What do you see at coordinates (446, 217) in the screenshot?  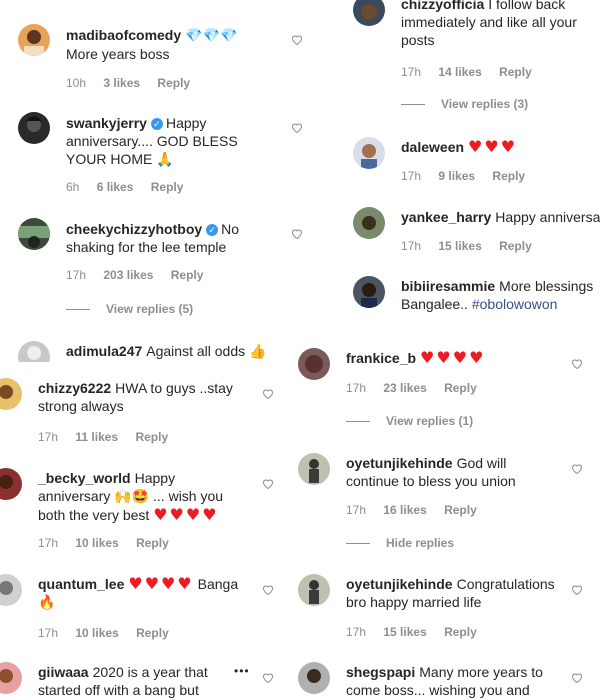 I see `username: yankee_harry` at bounding box center [446, 217].